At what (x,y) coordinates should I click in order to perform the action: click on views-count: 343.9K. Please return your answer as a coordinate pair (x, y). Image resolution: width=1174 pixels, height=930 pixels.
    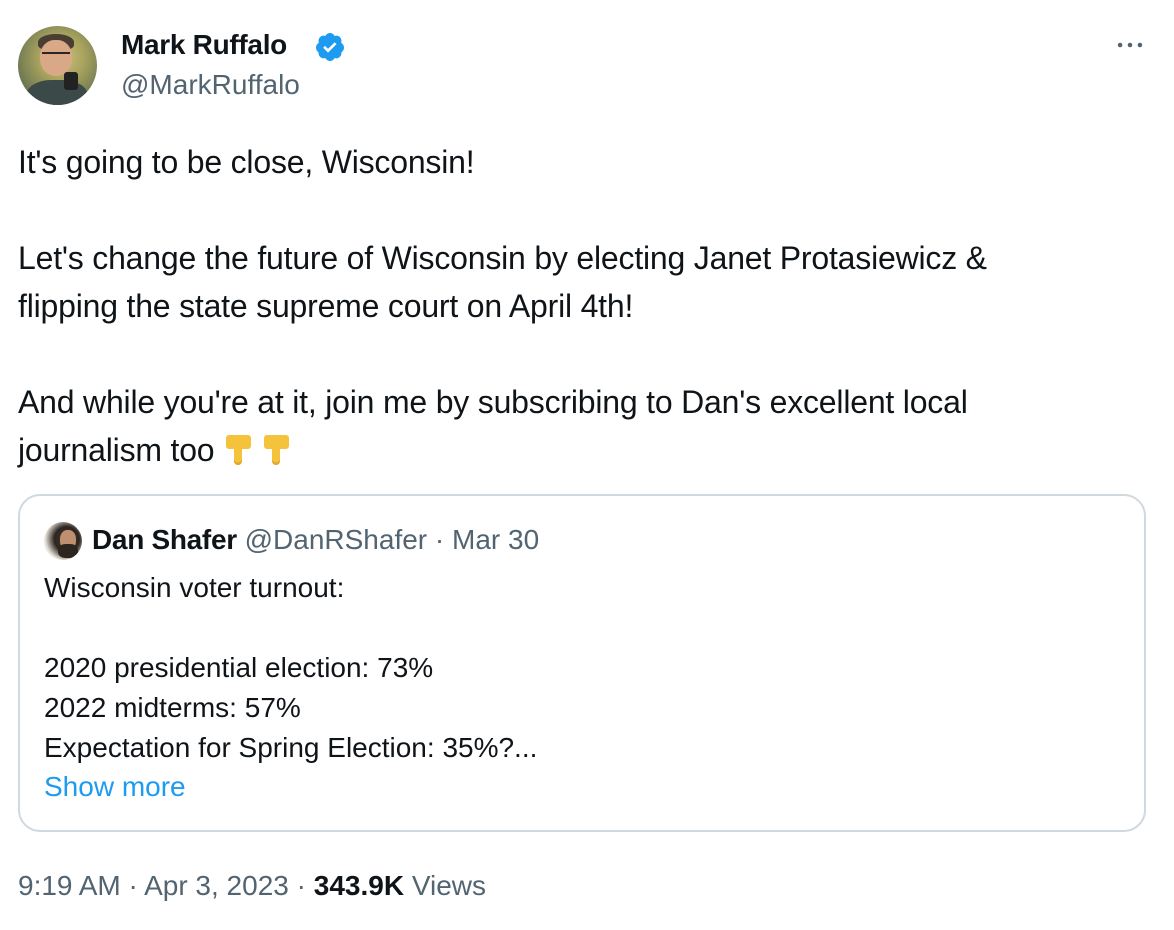
    Looking at the image, I should click on (359, 885).